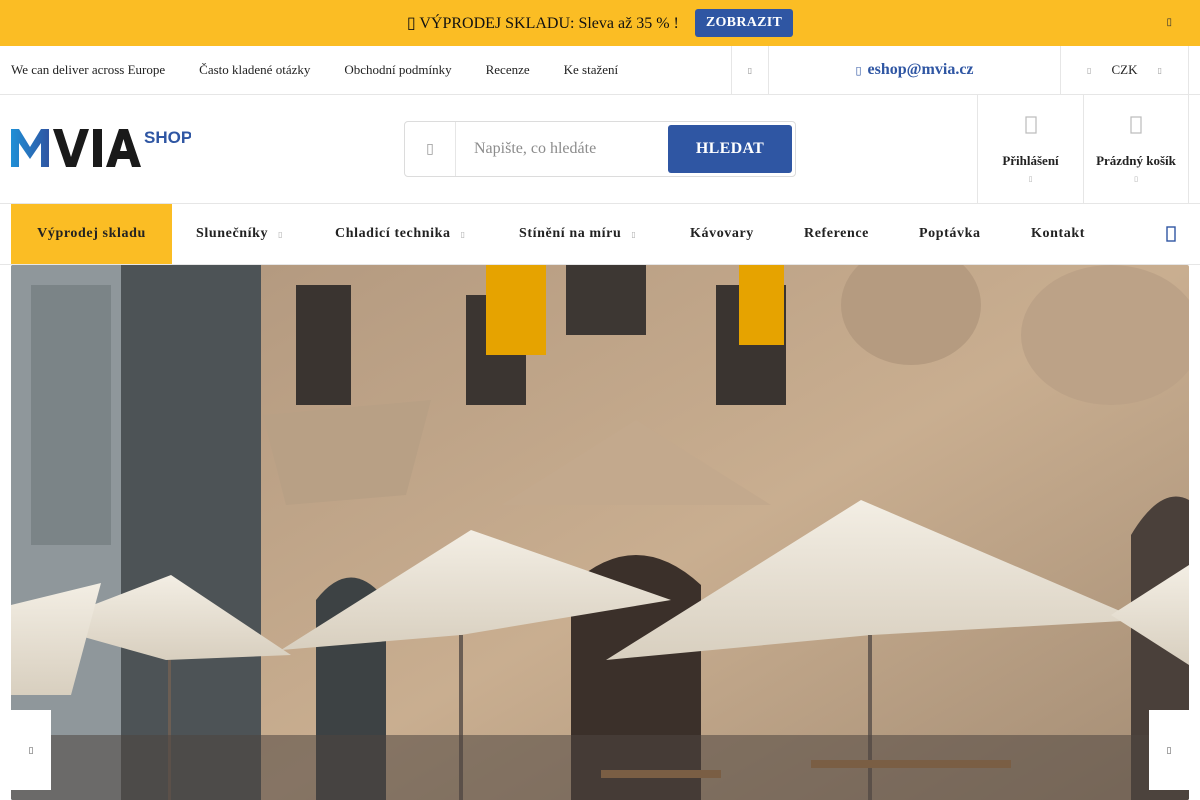 The image size is (1200, 800). Describe the element at coordinates (1136, 149) in the screenshot. I see `cart-button: Prázdný košík ▯` at that location.